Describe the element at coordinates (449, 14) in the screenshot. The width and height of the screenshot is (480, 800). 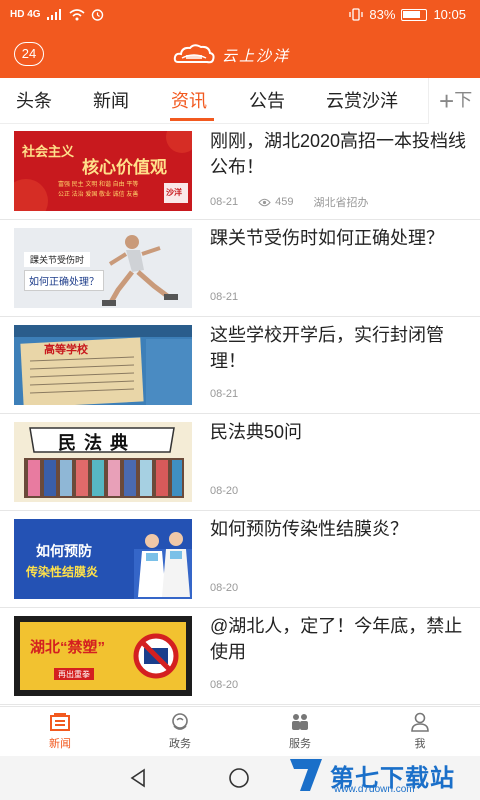
I see `clock: 10:05` at that location.